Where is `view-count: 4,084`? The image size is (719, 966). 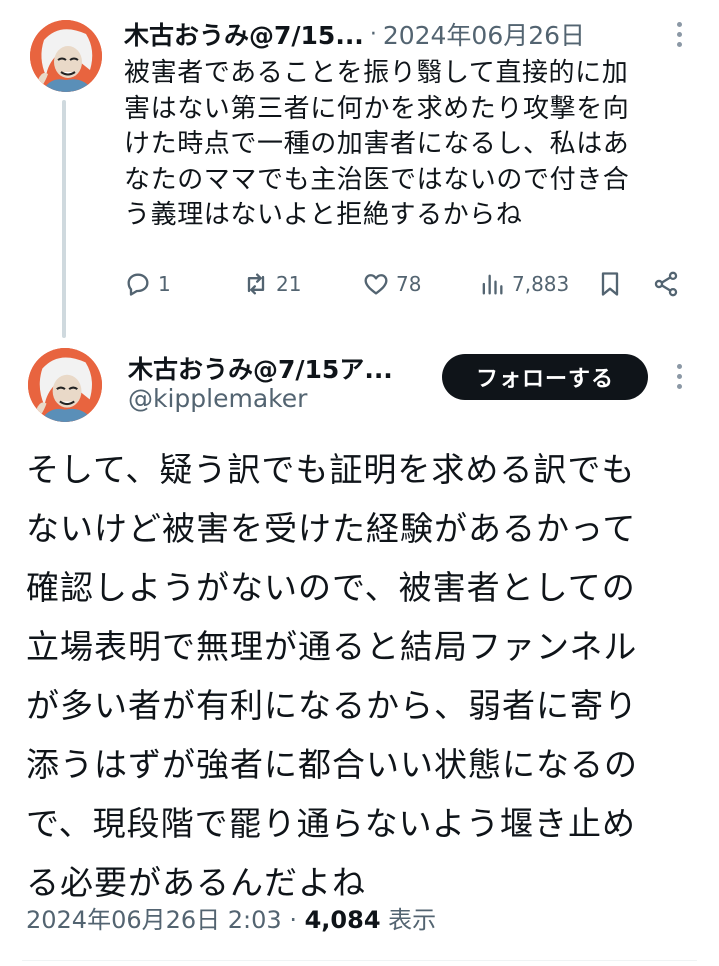 view-count: 4,084 is located at coordinates (342, 920).